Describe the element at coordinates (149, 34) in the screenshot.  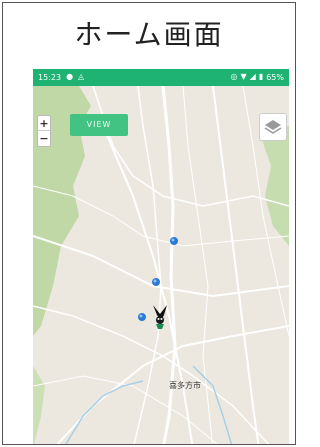
I see `page-title: ホーム画面` at that location.